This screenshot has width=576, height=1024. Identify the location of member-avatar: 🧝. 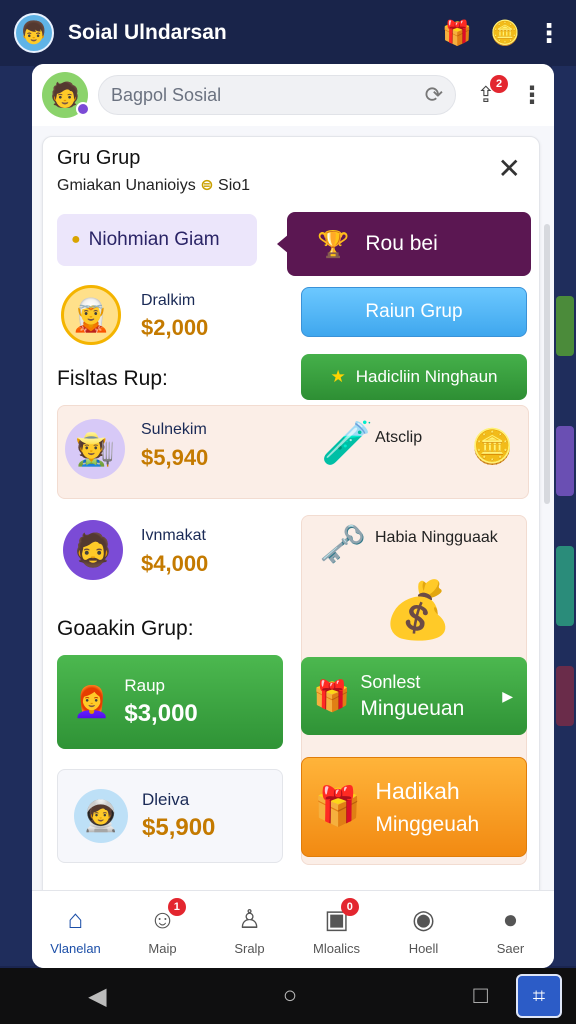
(91, 315).